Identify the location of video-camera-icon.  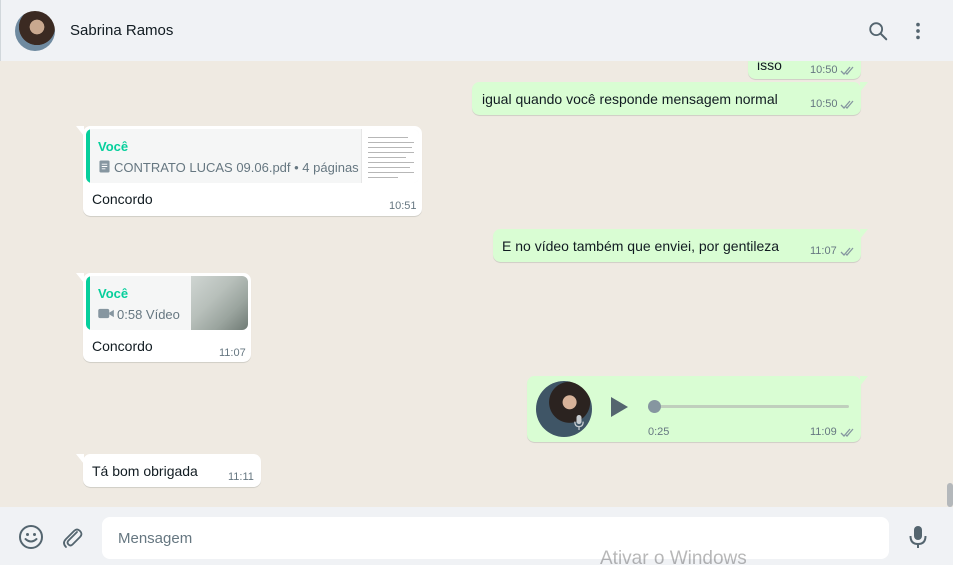
(106, 313).